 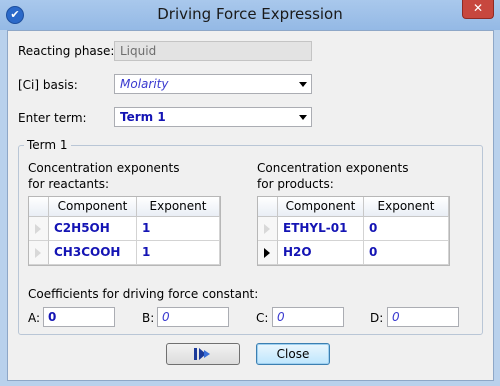 What do you see at coordinates (47, 145) in the screenshot?
I see `term-group-title: Term 1` at bounding box center [47, 145].